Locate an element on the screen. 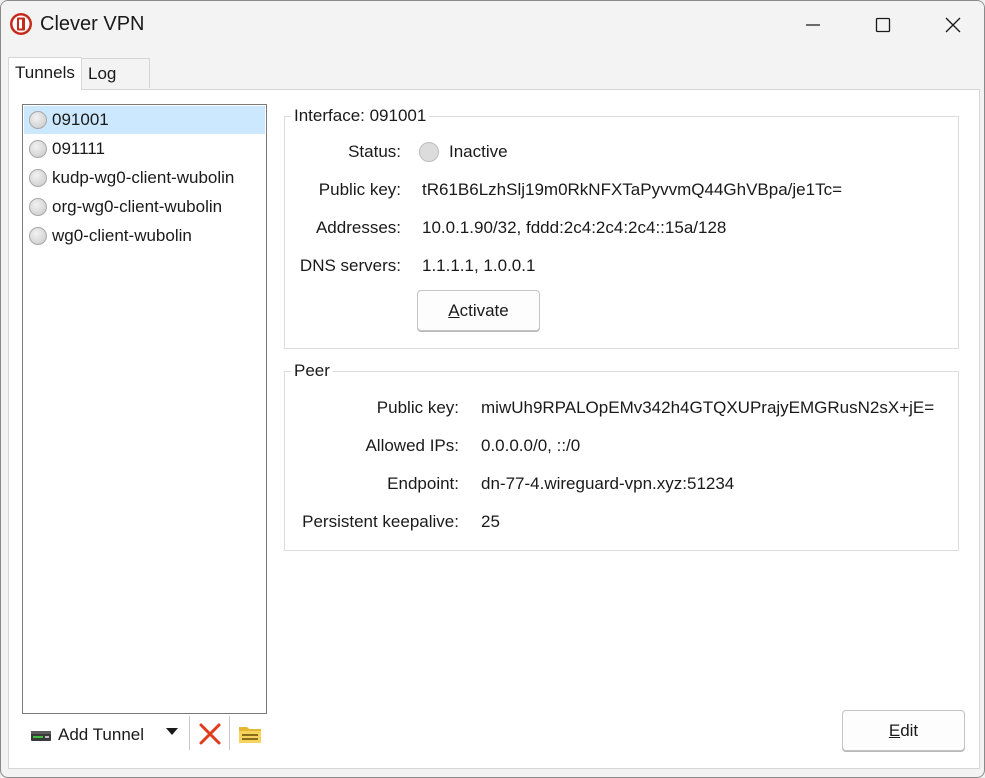 The height and width of the screenshot is (778, 985). dropdown-caret-icon is located at coordinates (172, 732).